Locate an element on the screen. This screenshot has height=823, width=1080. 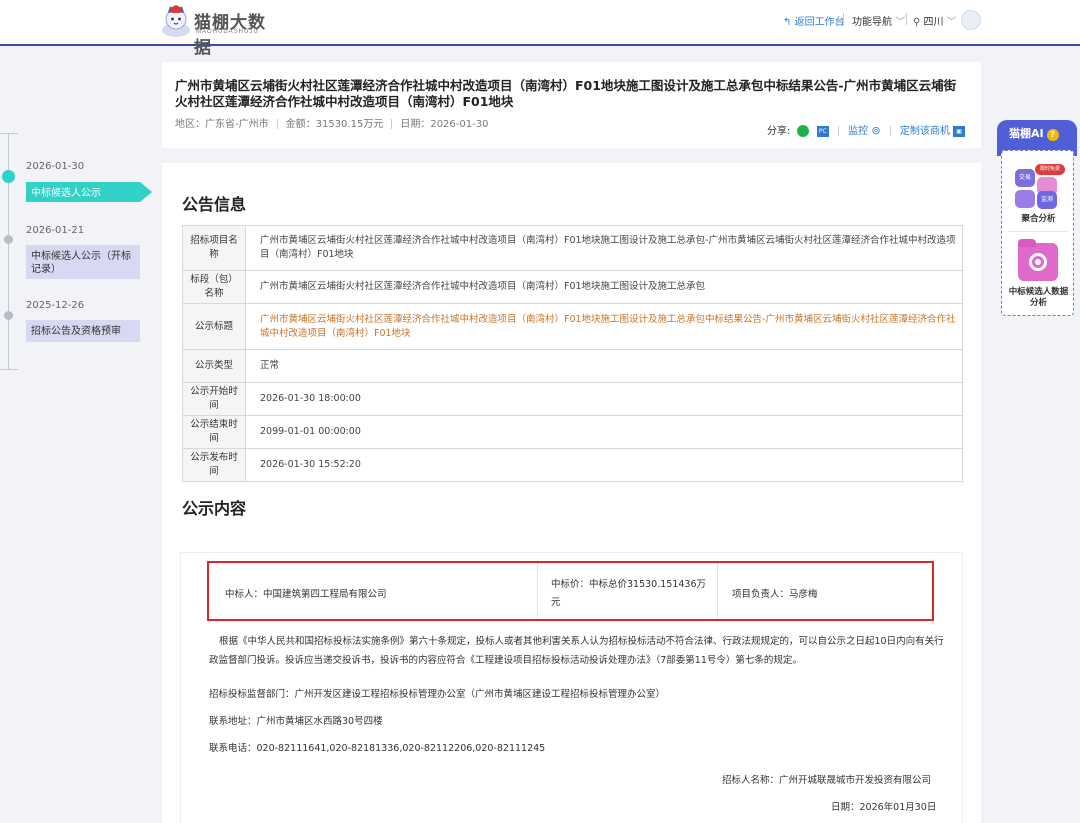
meta-row: 地区：广东省-广州市 金额：31530.15万元 日期：2026-01-30 is located at coordinates (331, 122).